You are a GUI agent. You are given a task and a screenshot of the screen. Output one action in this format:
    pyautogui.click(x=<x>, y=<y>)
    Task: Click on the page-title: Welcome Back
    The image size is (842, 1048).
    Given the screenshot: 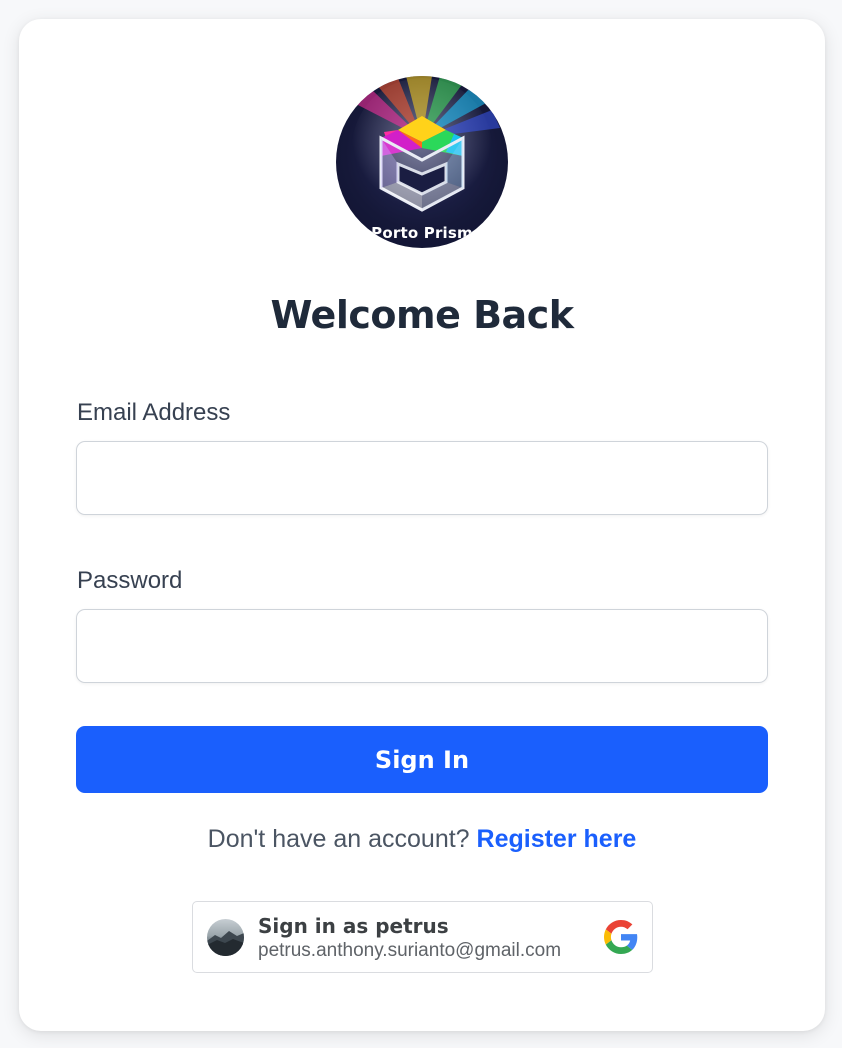 What is the action you would take?
    pyautogui.click(x=422, y=315)
    